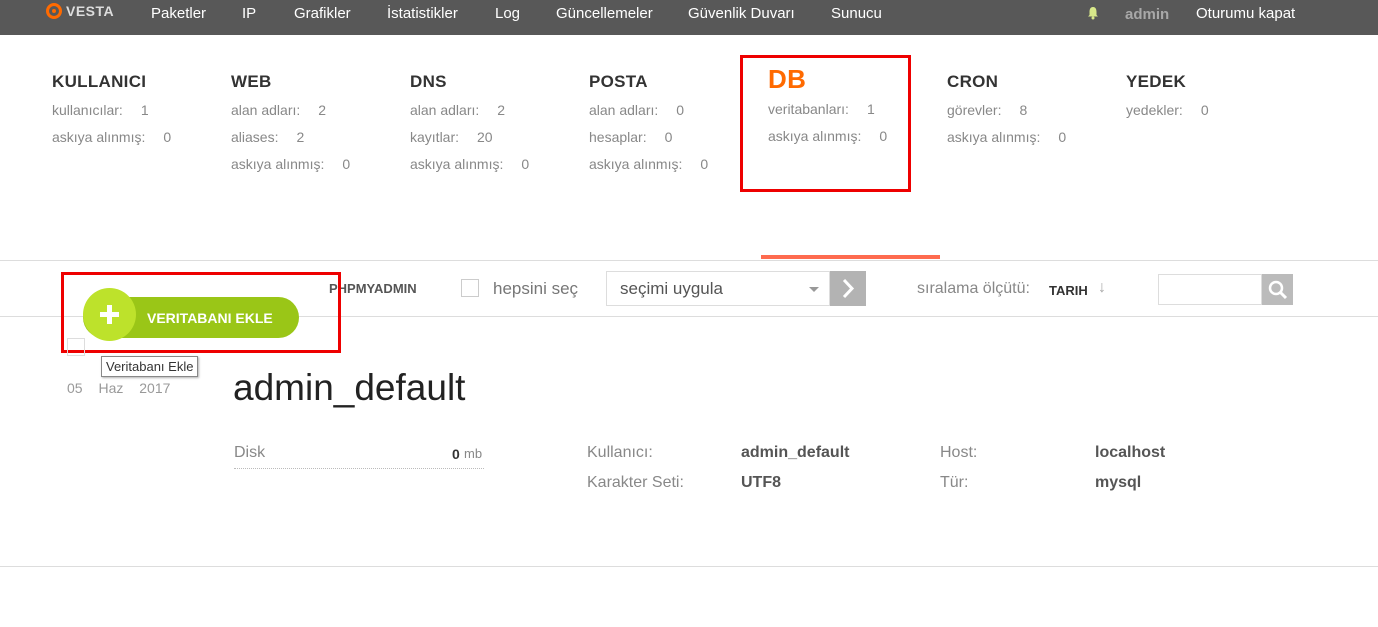 The image size is (1378, 627). Describe the element at coordinates (618, 81) in the screenshot. I see `stat-title: POSTA` at that location.